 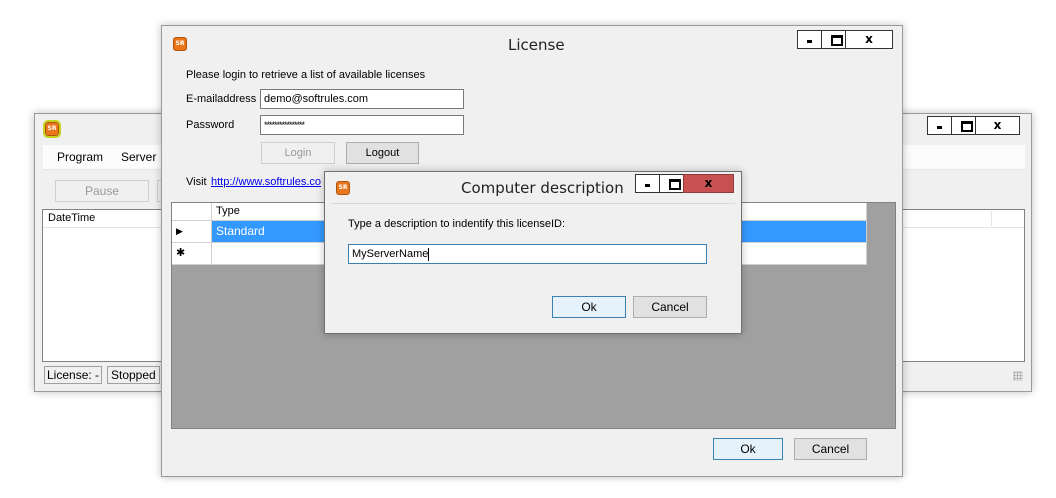 I want to click on website-link: http://www.softrules.co, so click(x=268, y=182).